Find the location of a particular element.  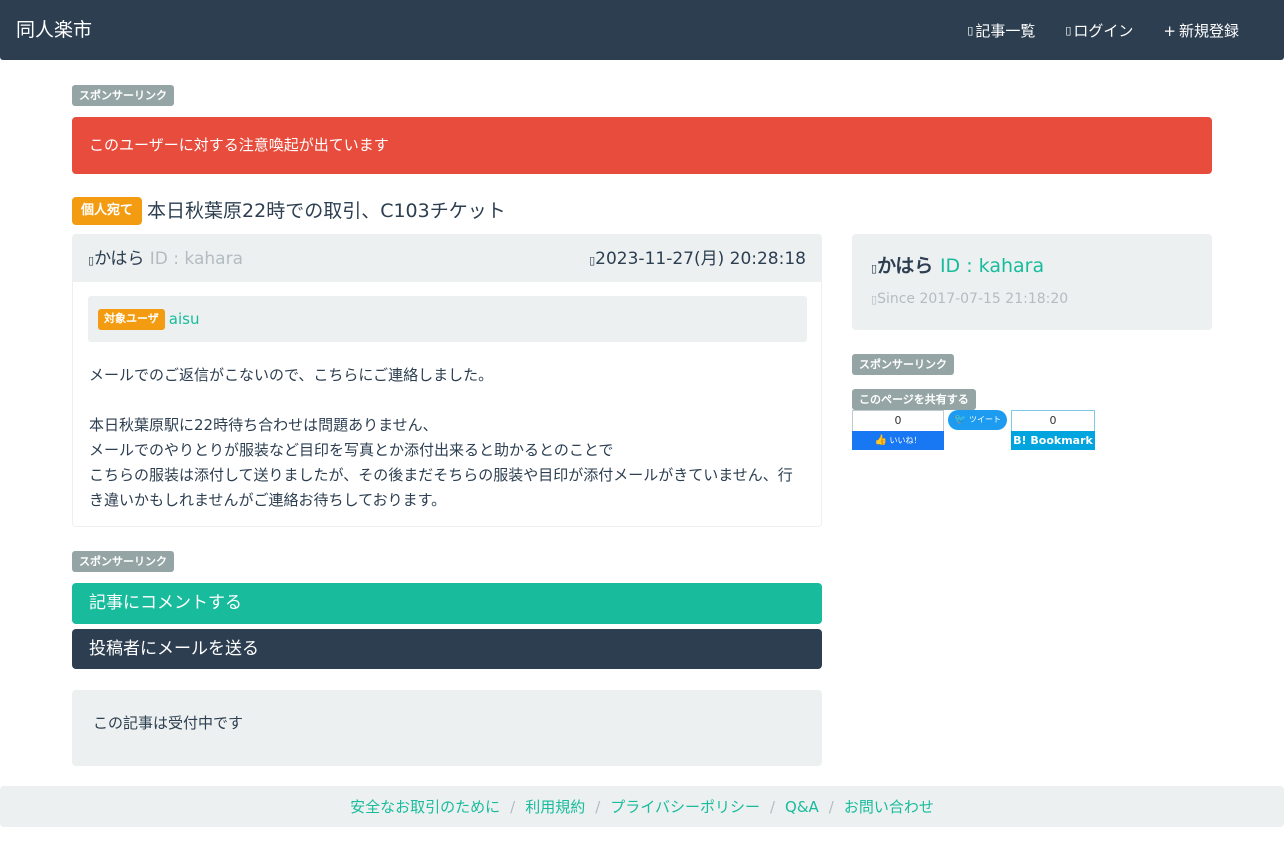

article-title-row: 個人宛て 本日秋葉原22時での取引、C103チケット is located at coordinates (289, 210).